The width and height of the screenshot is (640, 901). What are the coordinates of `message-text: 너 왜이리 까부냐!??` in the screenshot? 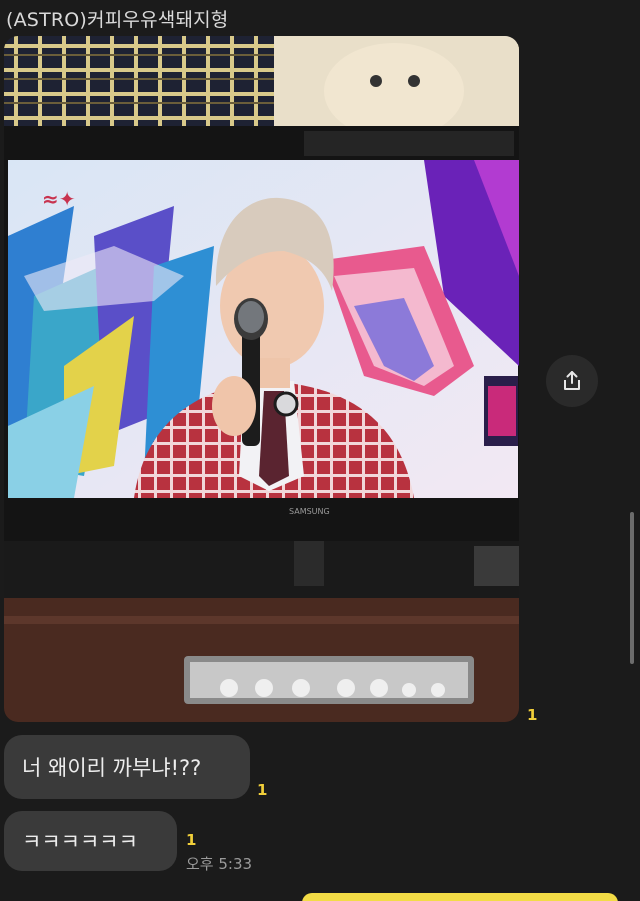 It's located at (112, 768).